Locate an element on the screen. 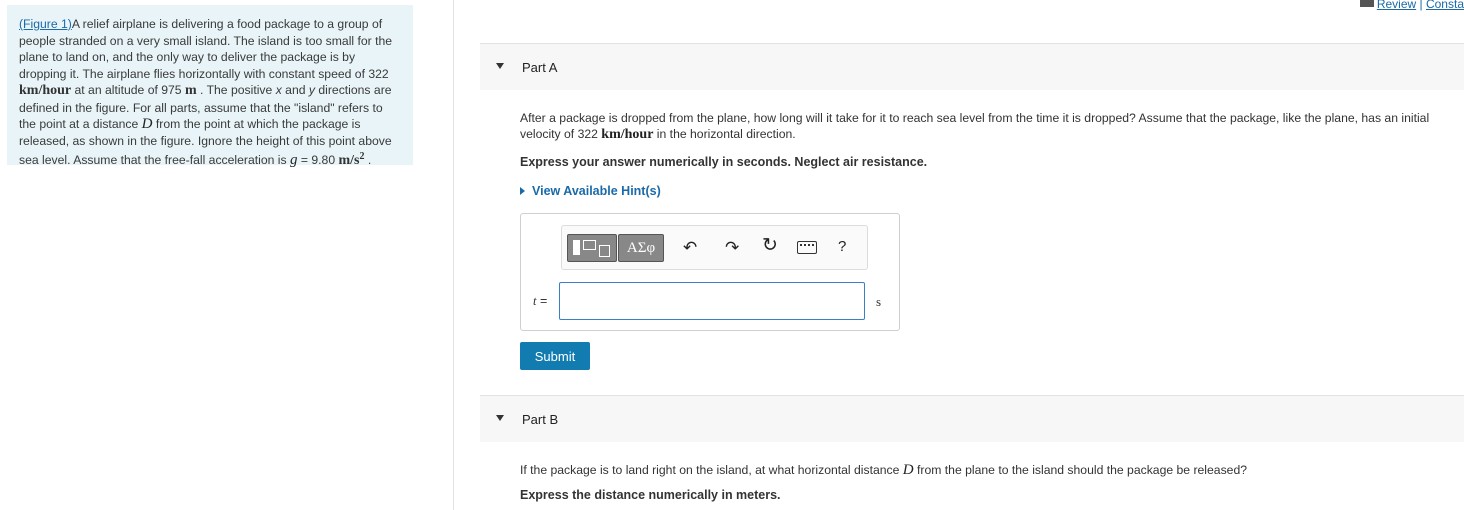 This screenshot has width=1464, height=510. constants-link: Consta is located at coordinates (1445, 5).